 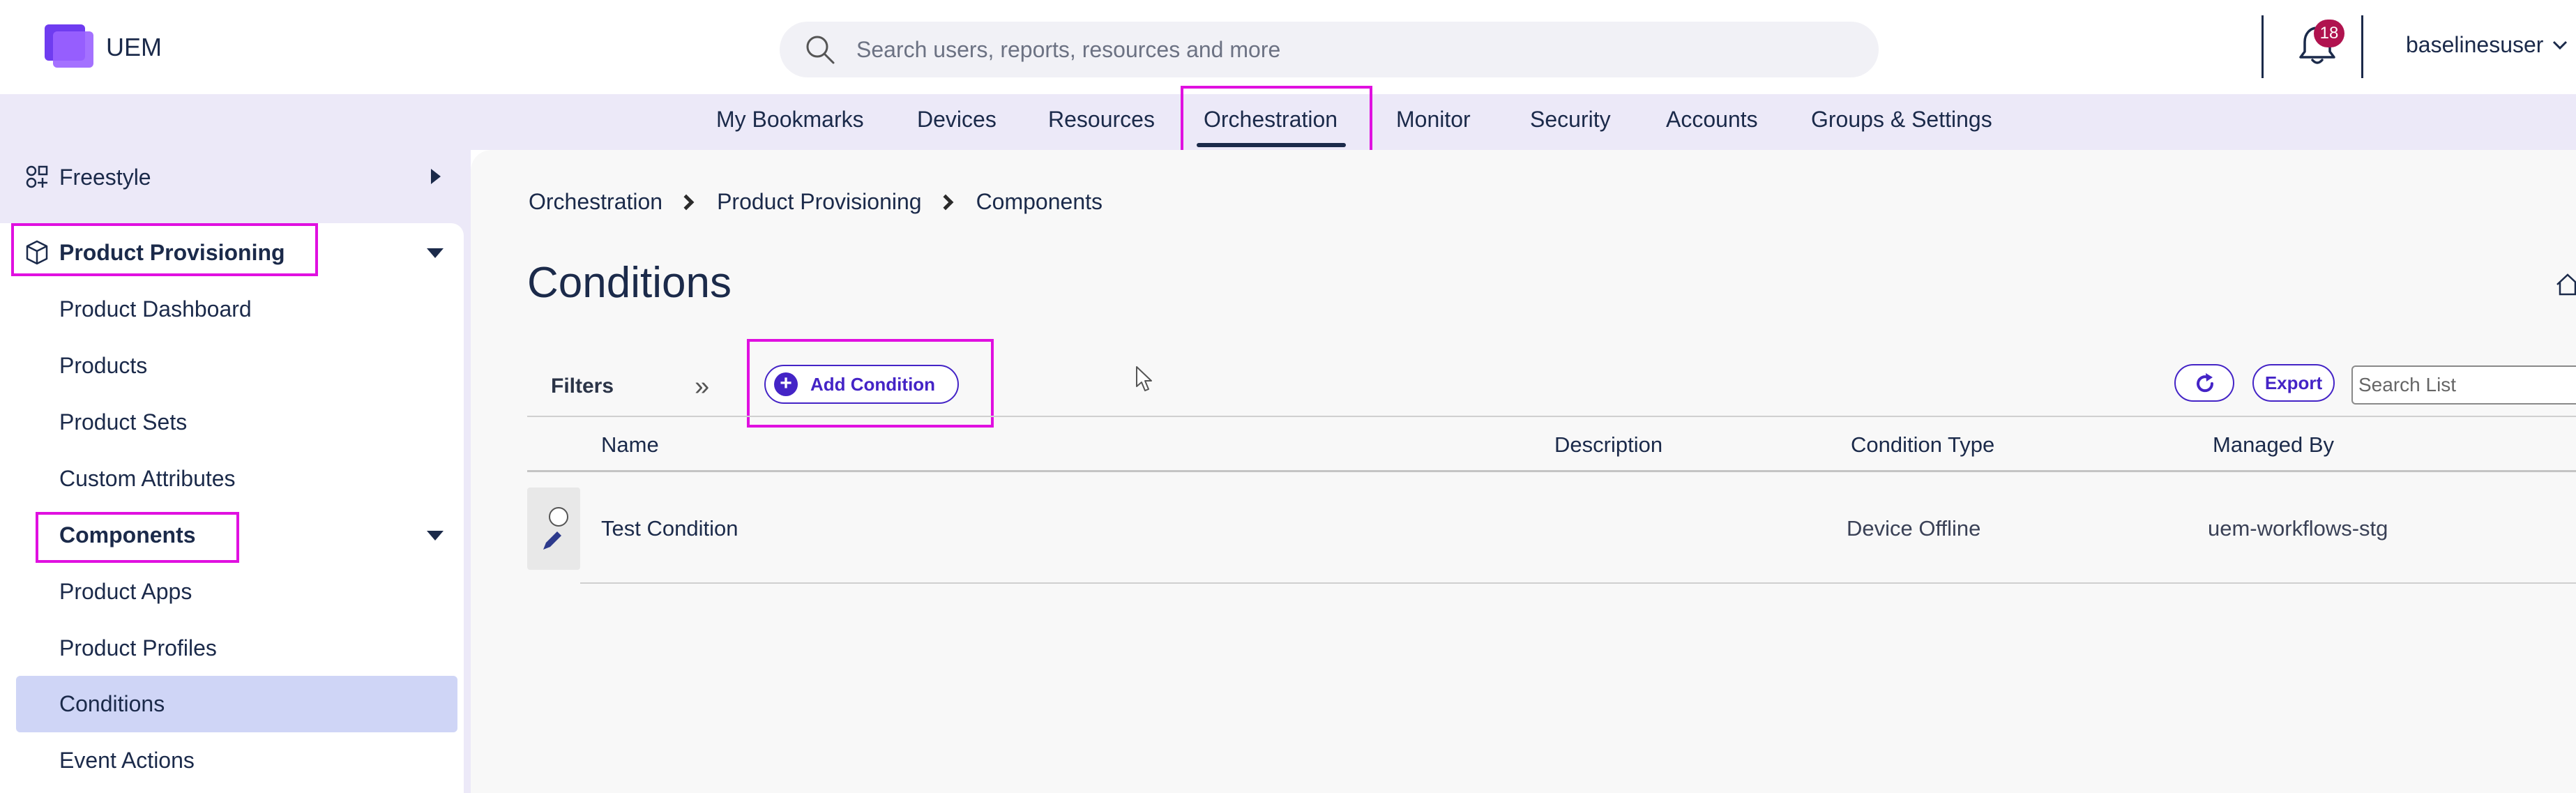 What do you see at coordinates (127, 760) in the screenshot?
I see `sidebar-item-event-actions: Event Actions` at bounding box center [127, 760].